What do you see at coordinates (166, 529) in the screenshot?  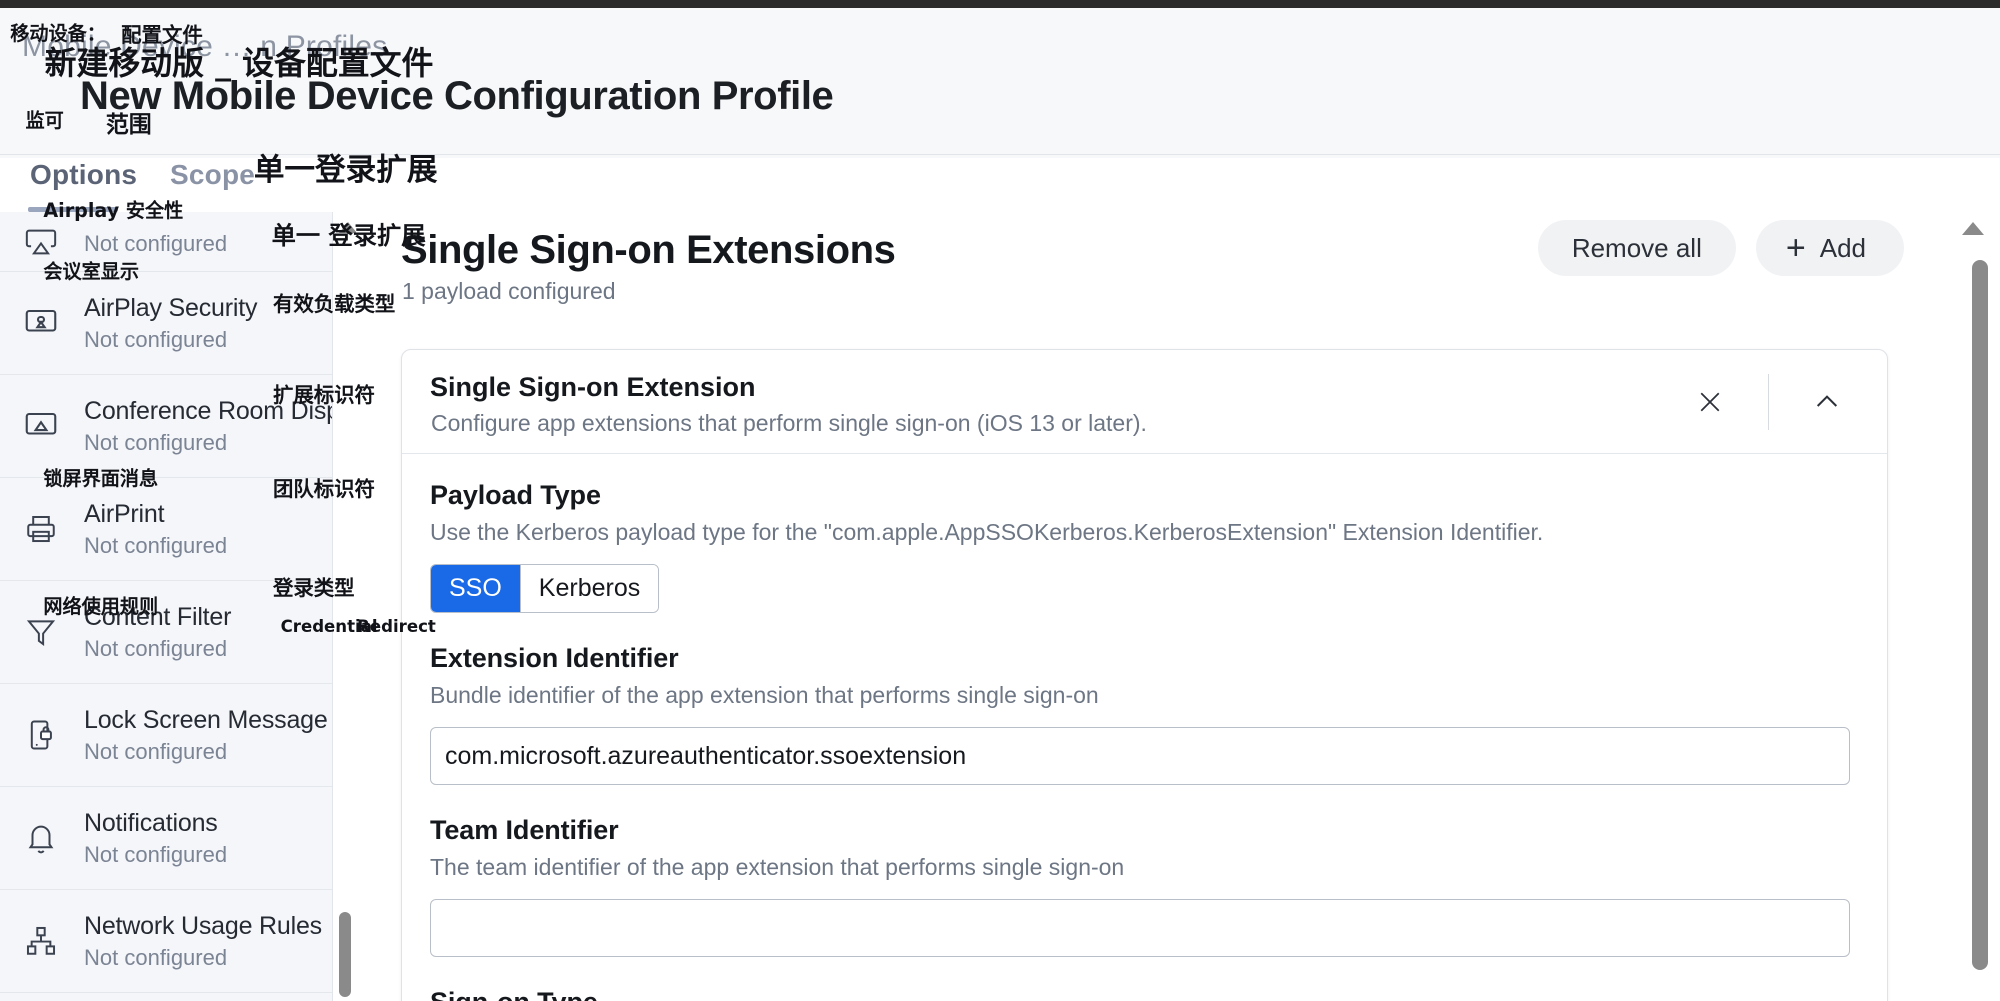 I see `sidebar-item-airprint: AirPrint Not configured` at bounding box center [166, 529].